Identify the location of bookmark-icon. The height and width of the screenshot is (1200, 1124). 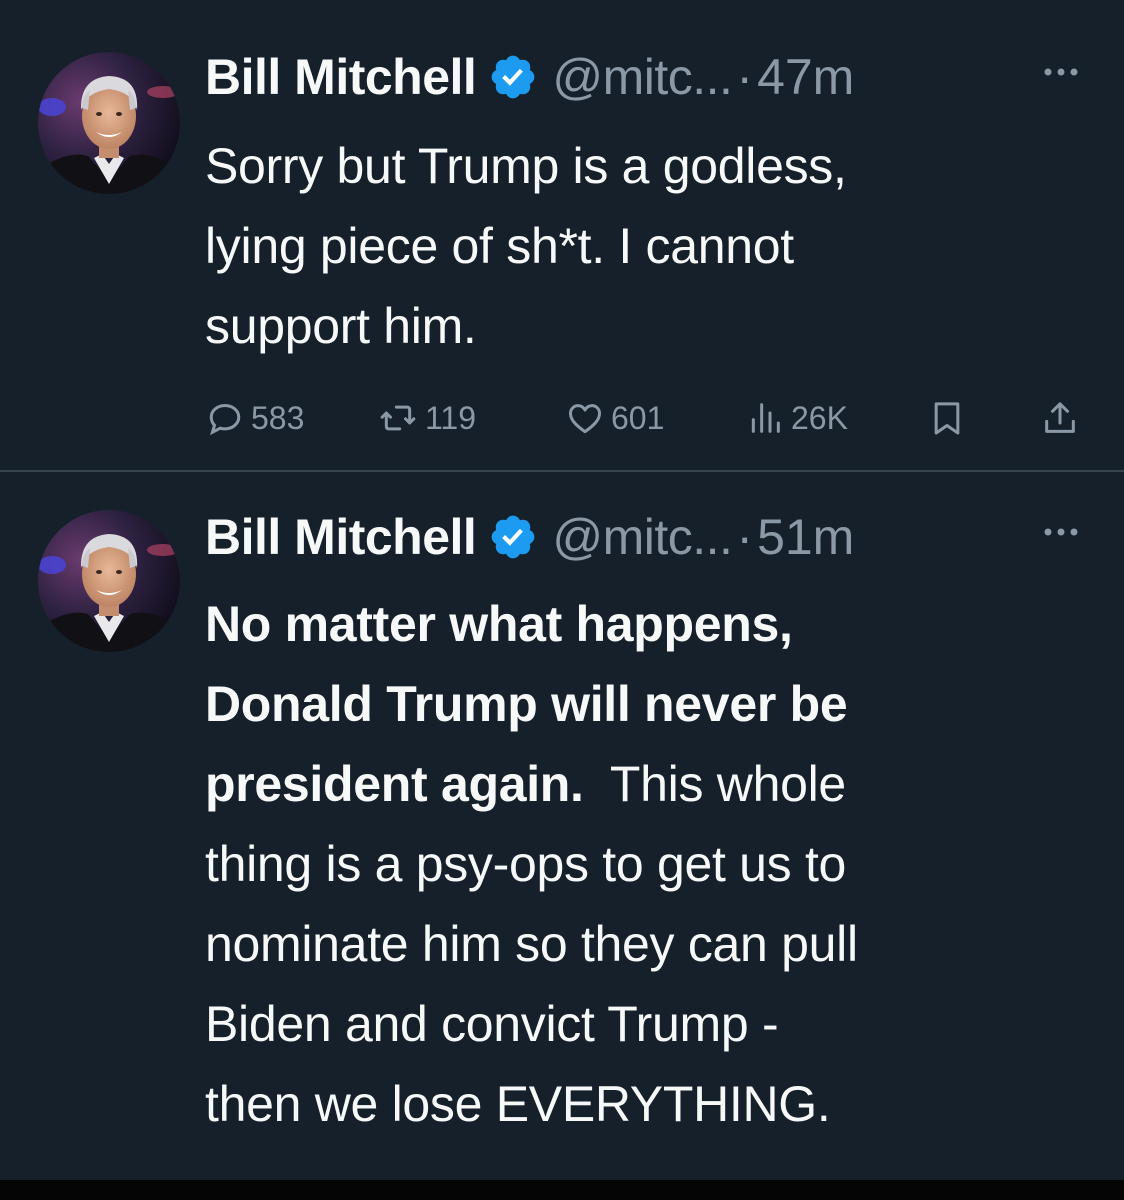
(947, 418).